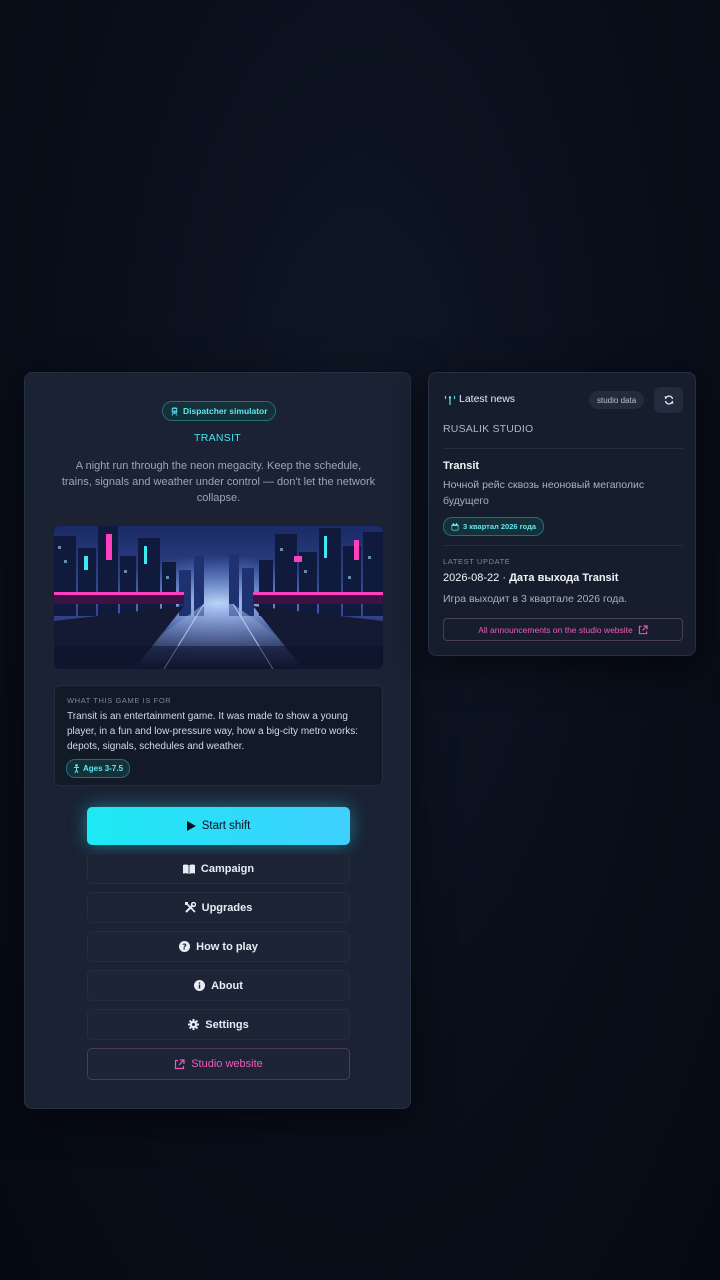 This screenshot has width=720, height=1280. I want to click on studio-name: RUSALIK STUDIO, so click(488, 429).